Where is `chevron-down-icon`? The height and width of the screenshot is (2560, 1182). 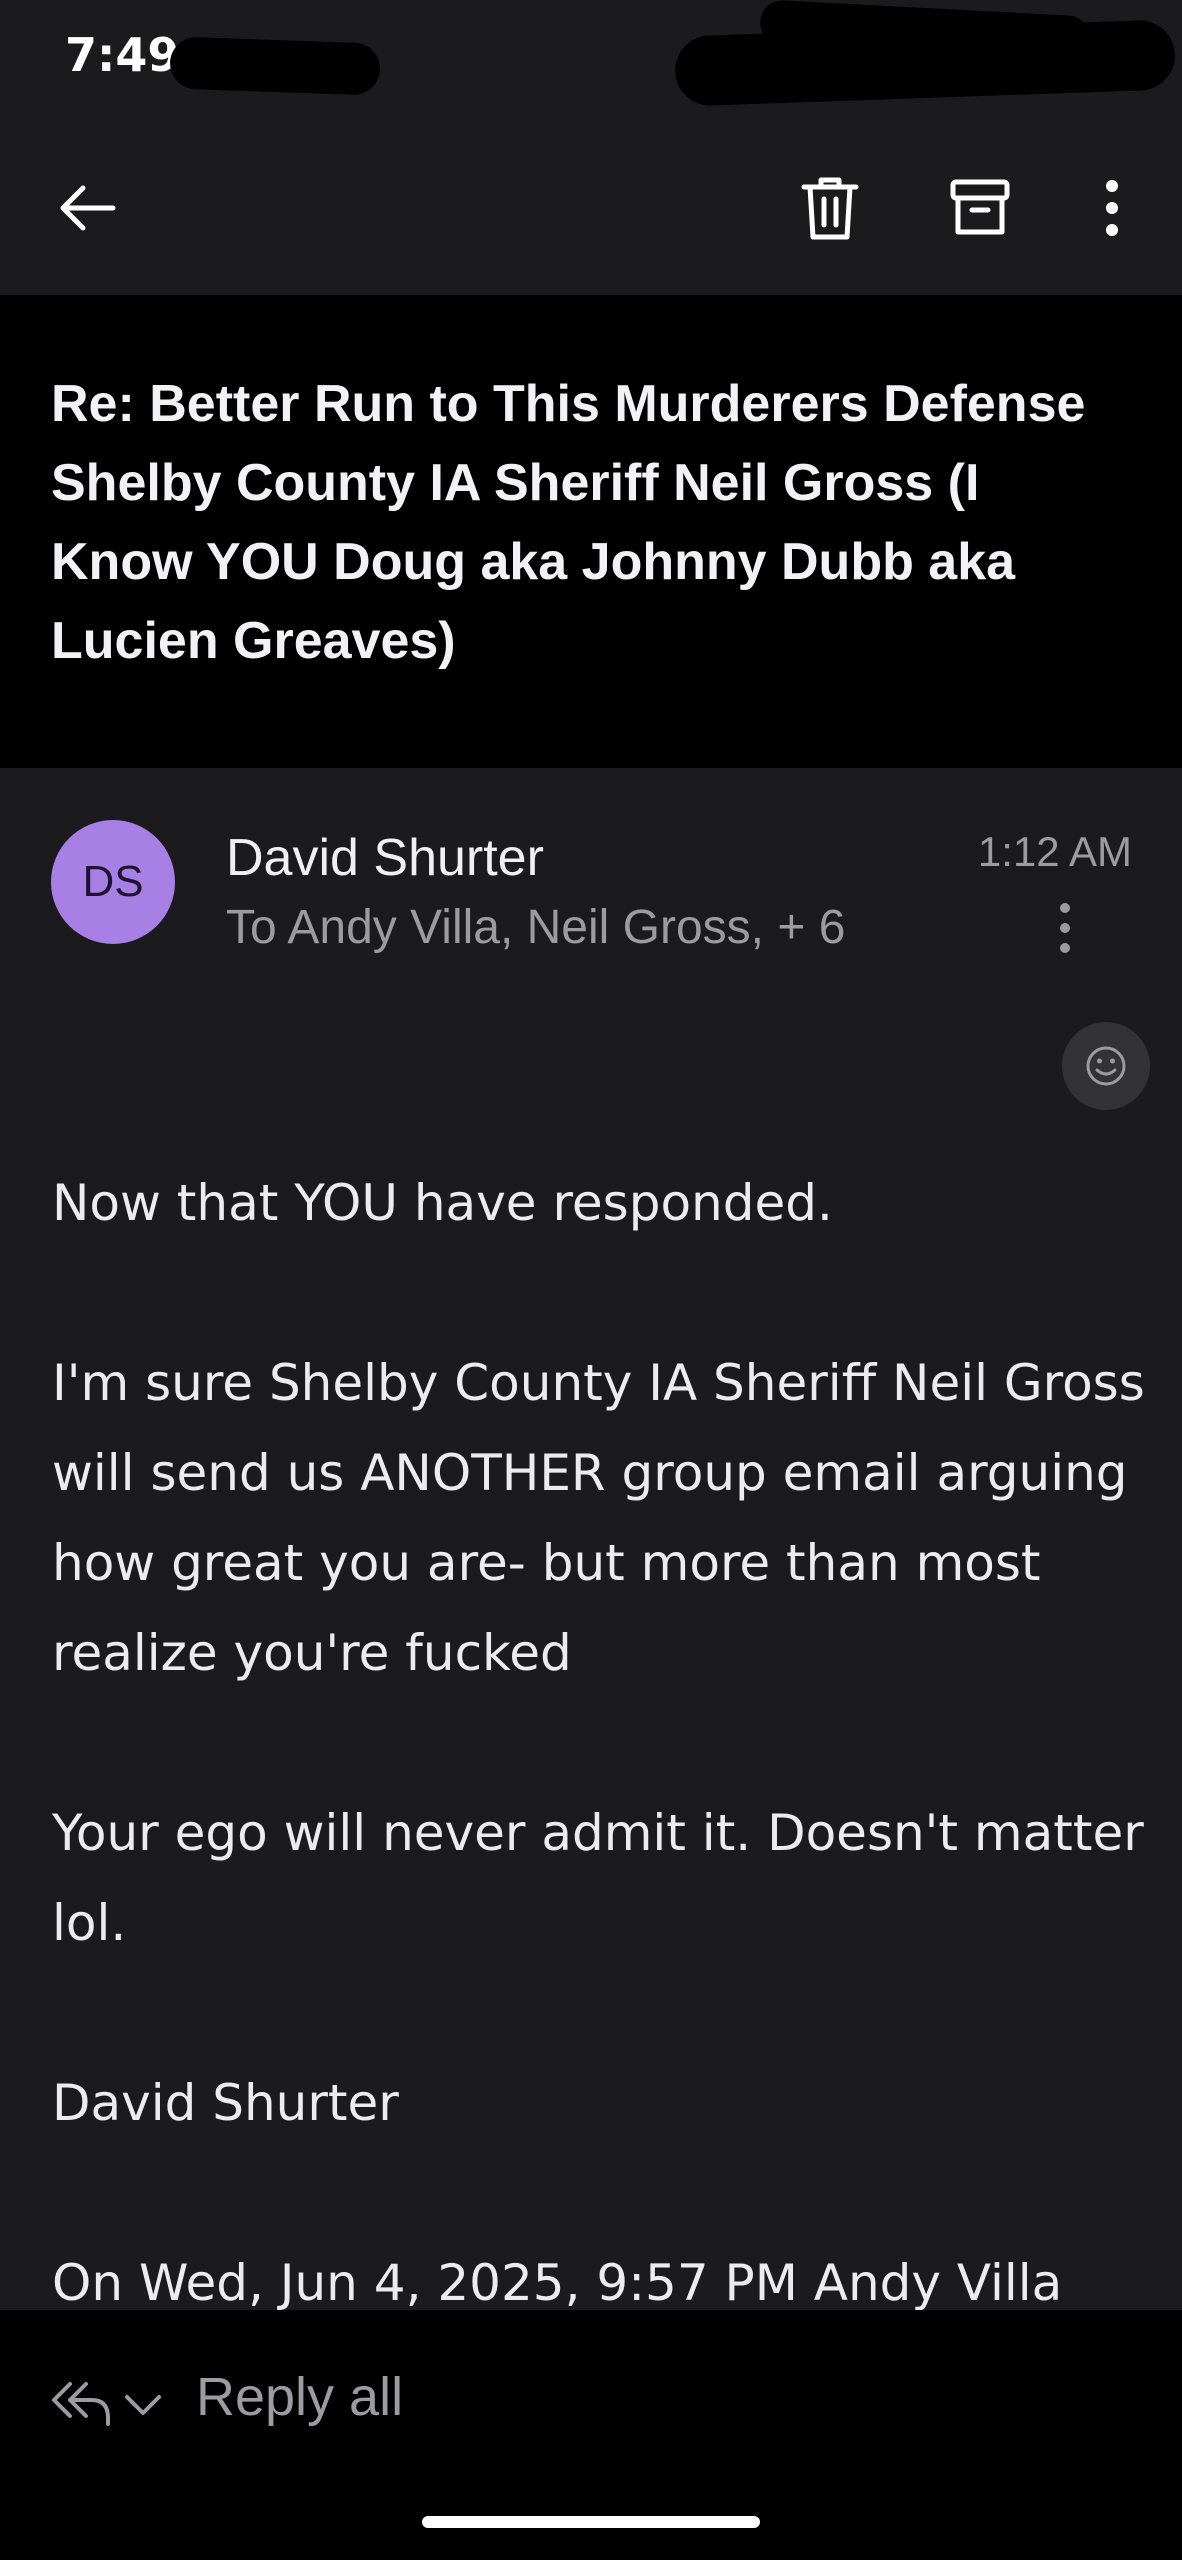 chevron-down-icon is located at coordinates (143, 2405).